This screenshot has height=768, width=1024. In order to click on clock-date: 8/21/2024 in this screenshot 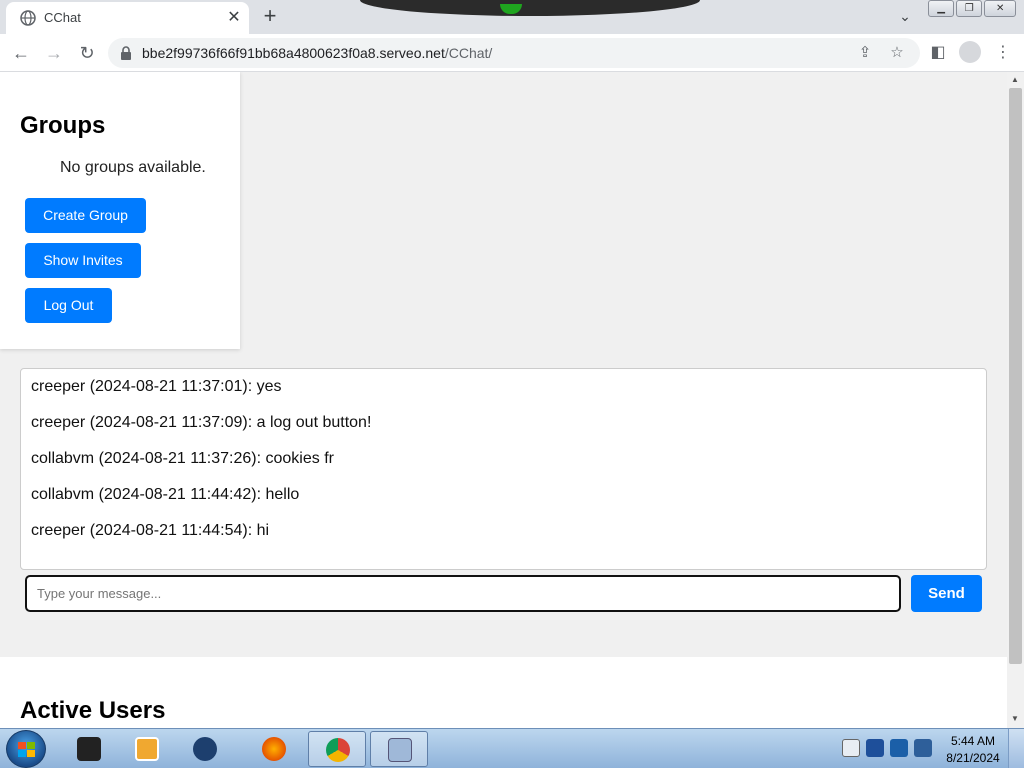, I will do `click(973, 758)`.